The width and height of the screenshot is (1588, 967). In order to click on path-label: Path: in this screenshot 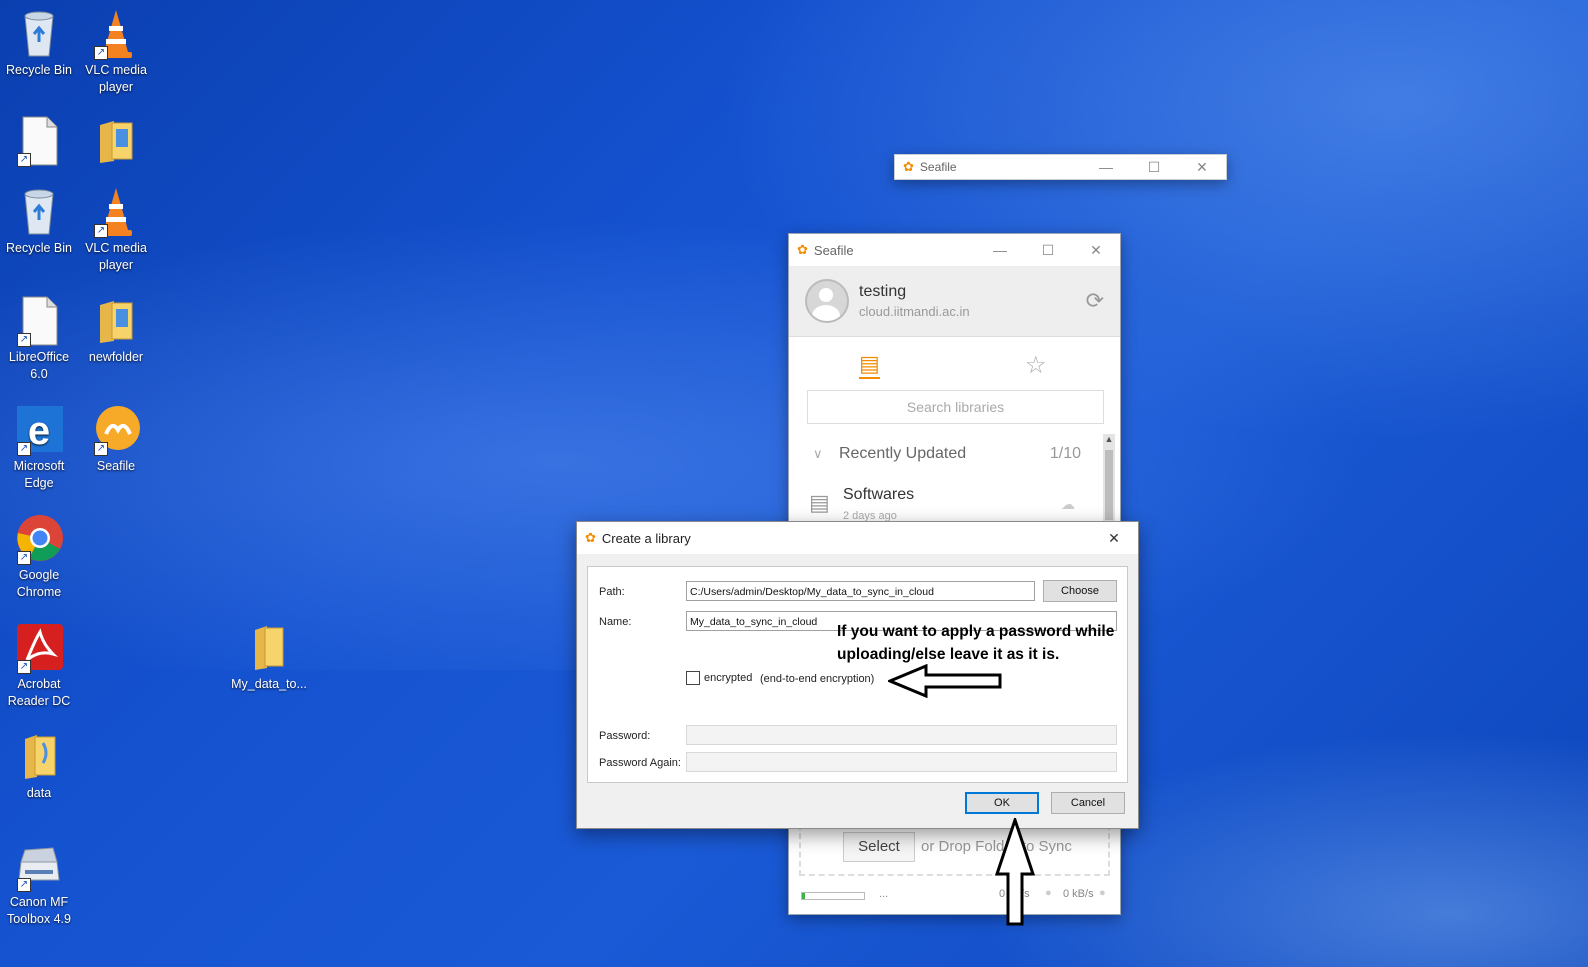, I will do `click(612, 592)`.